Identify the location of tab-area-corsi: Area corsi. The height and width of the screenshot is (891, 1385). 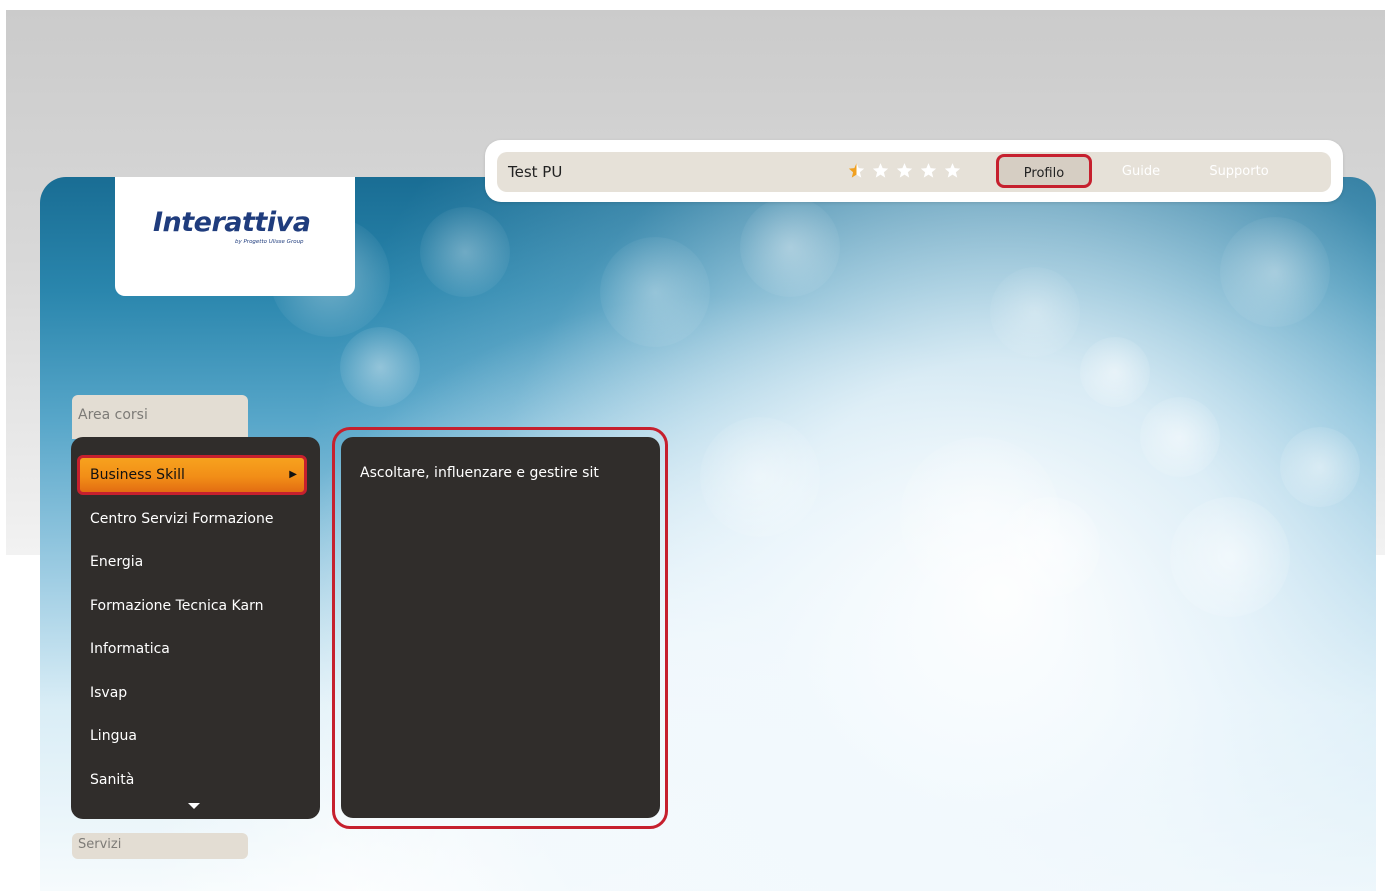
(160, 417).